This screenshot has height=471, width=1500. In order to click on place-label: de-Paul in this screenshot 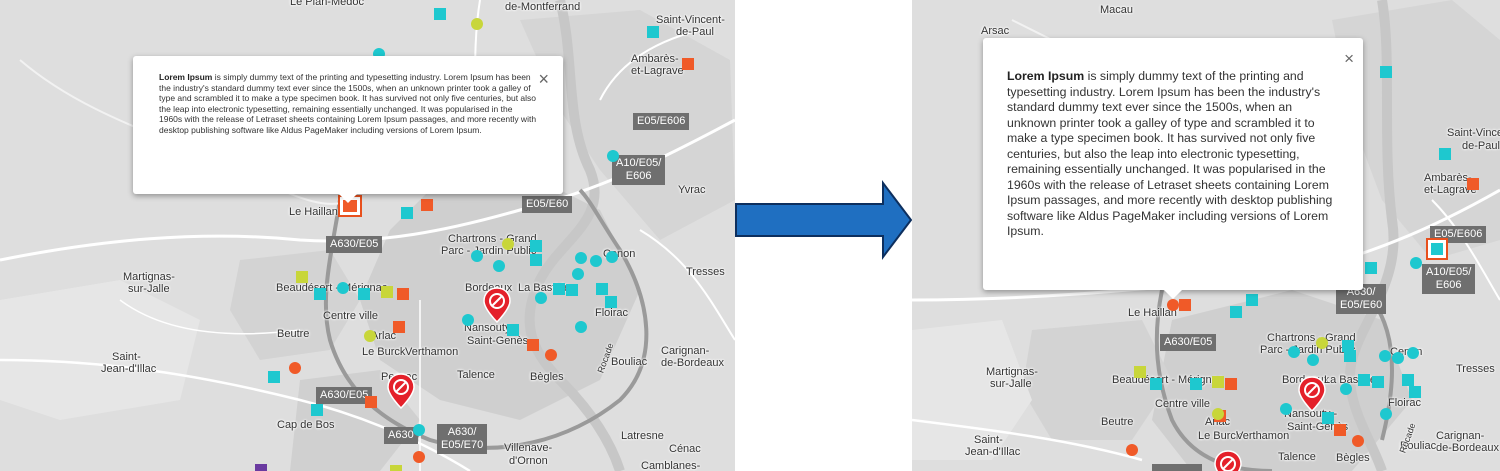, I will do `click(695, 32)`.